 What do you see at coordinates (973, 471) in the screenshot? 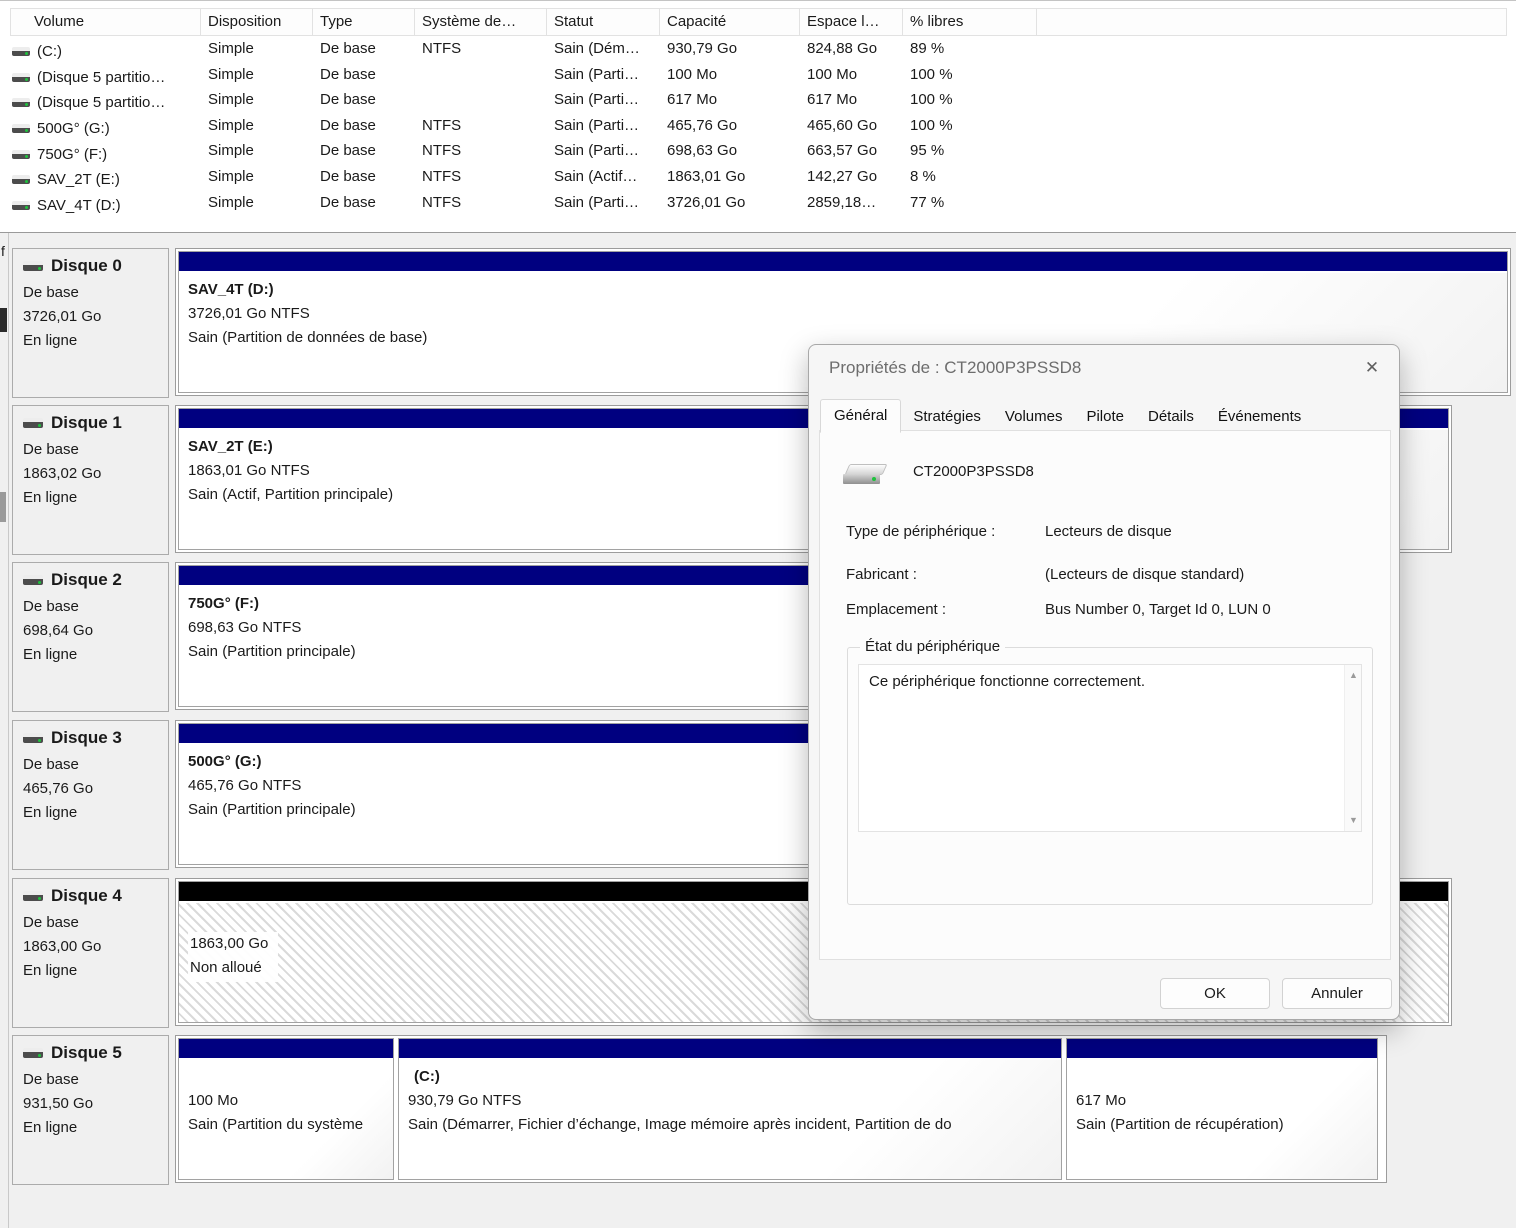
I see `device-name: CT2000P3PSSD8` at bounding box center [973, 471].